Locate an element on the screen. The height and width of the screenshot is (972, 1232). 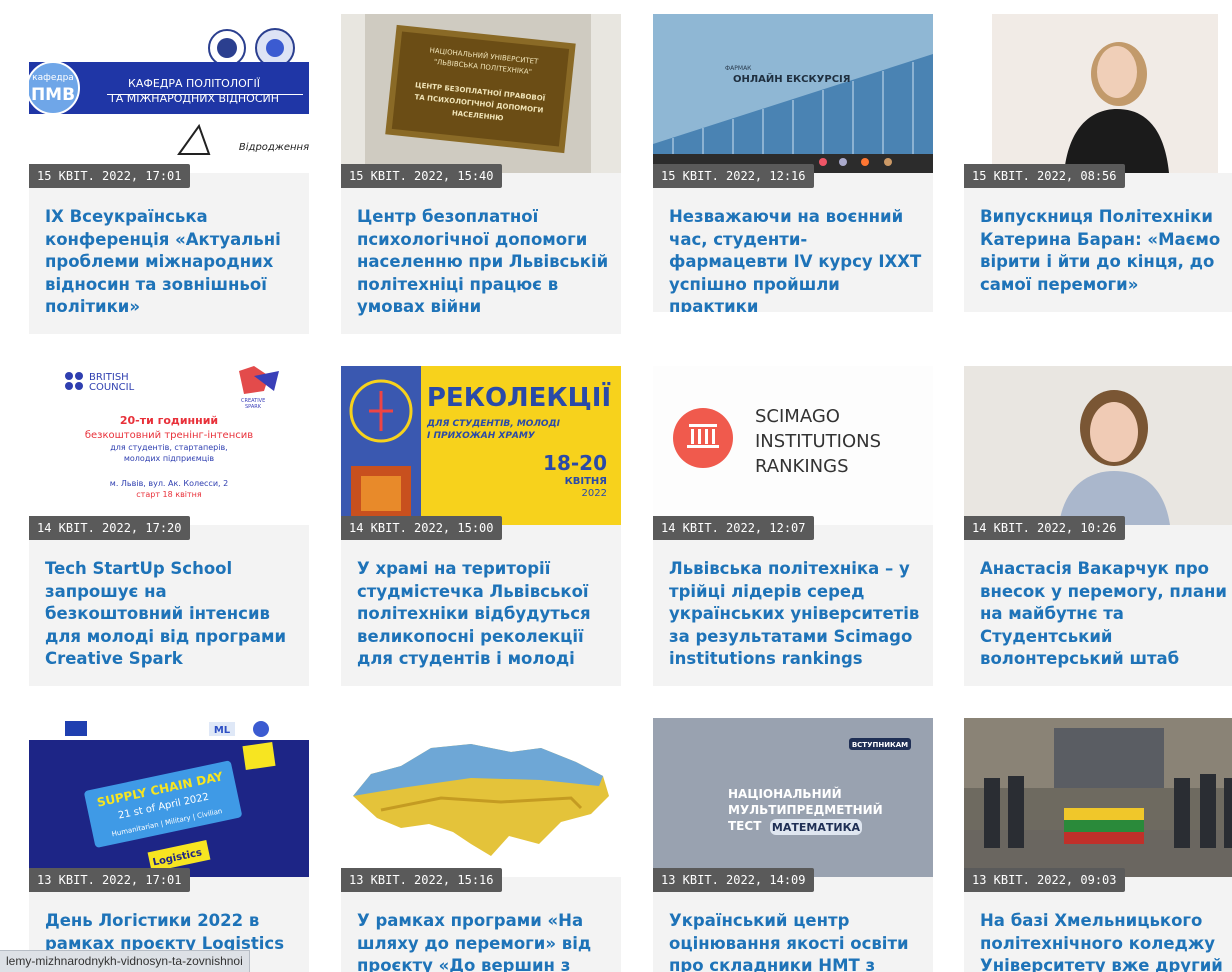
news-date: 13 КВІТ. 2022, 15:16 is located at coordinates (421, 880).